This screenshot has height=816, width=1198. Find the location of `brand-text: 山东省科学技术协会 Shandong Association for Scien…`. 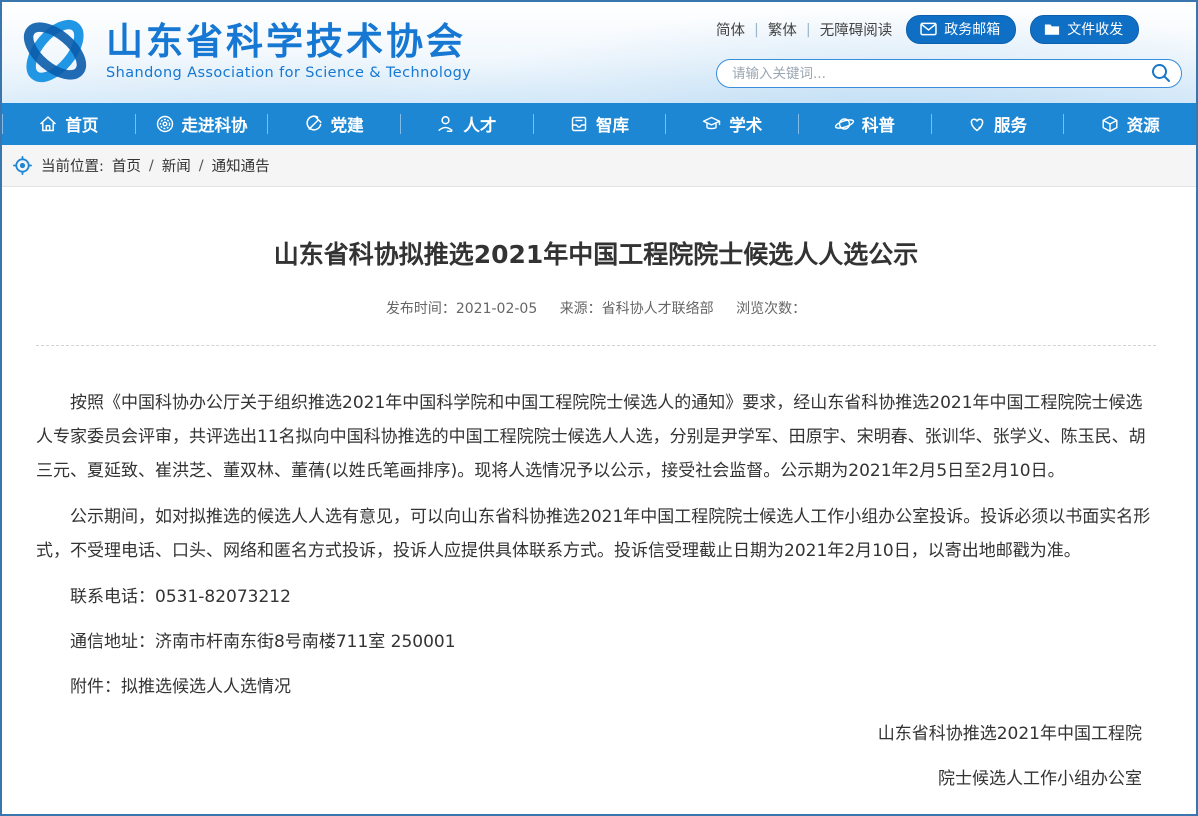

brand-text: 山东省科学技术协会 Shandong Association for Scien… is located at coordinates (289, 51).